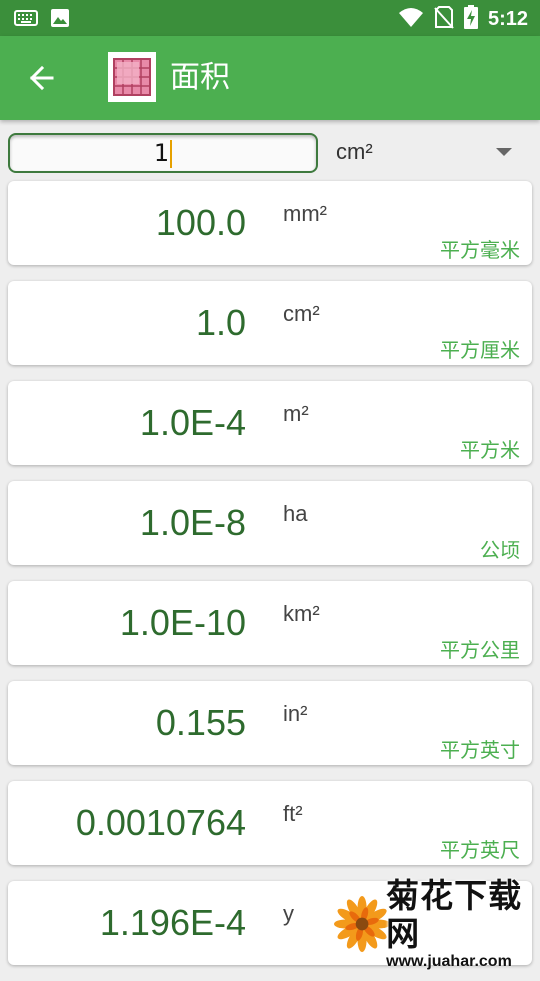  What do you see at coordinates (60, 20) in the screenshot?
I see `image-icon` at bounding box center [60, 20].